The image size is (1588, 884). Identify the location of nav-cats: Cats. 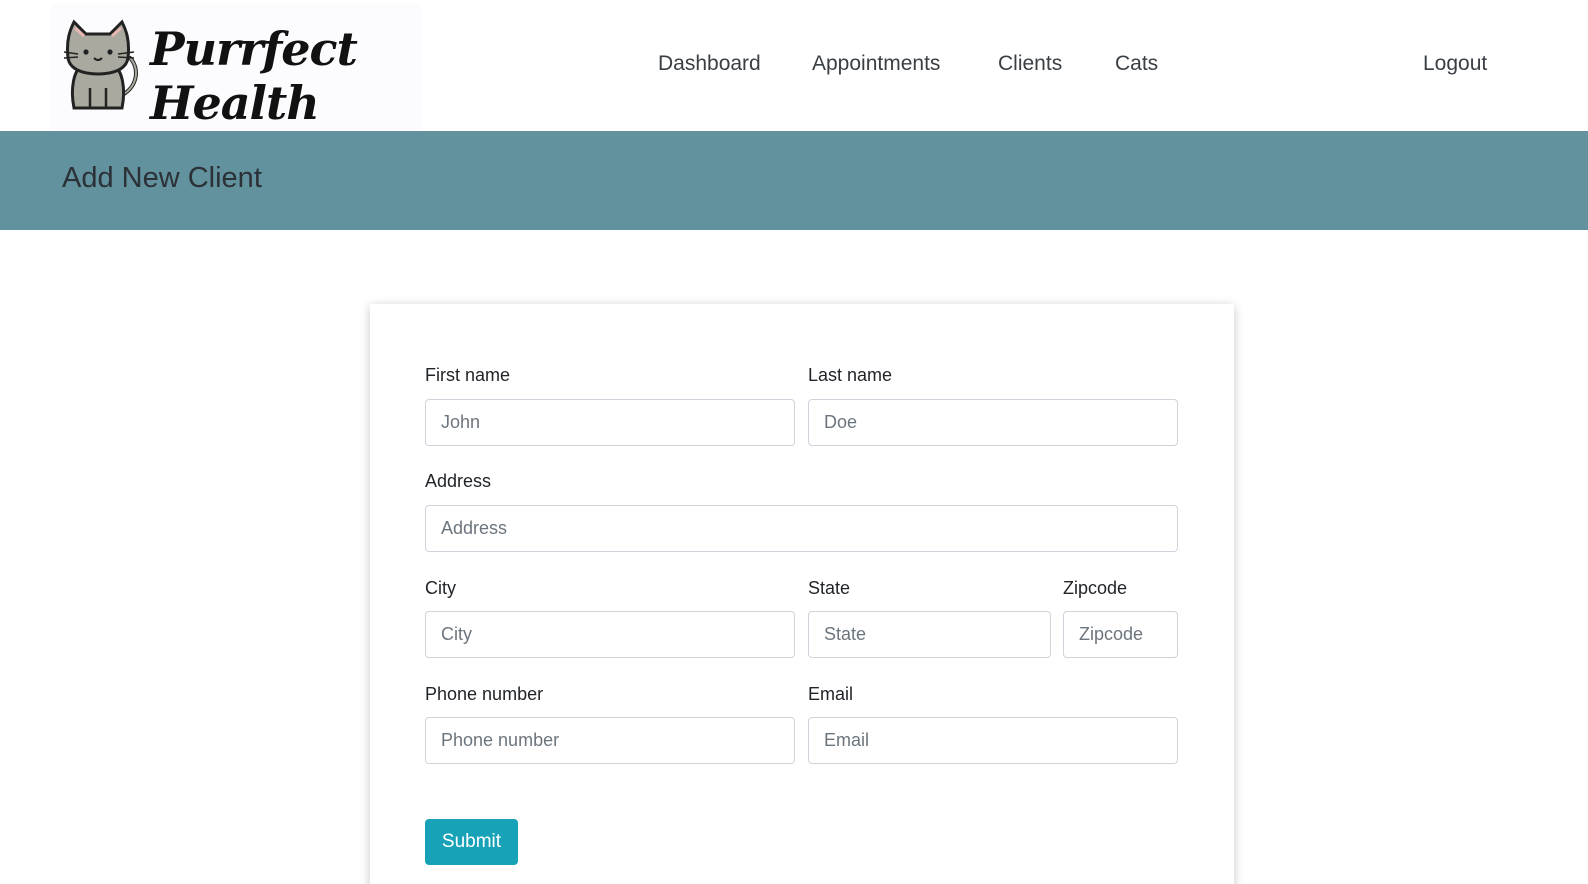
(1136, 64).